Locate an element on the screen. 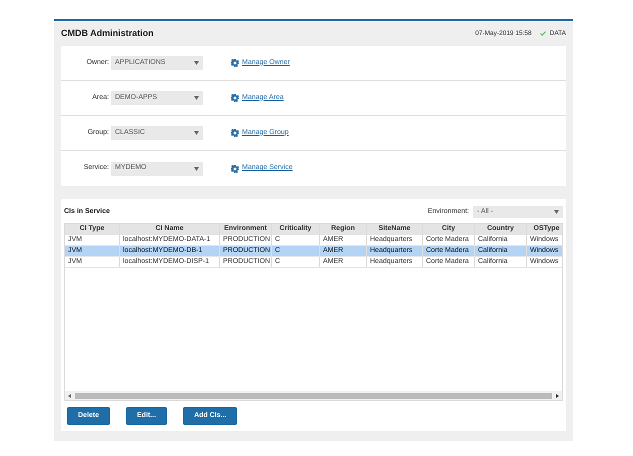 Image resolution: width=633 pixels, height=456 pixels. check-icon is located at coordinates (543, 33).